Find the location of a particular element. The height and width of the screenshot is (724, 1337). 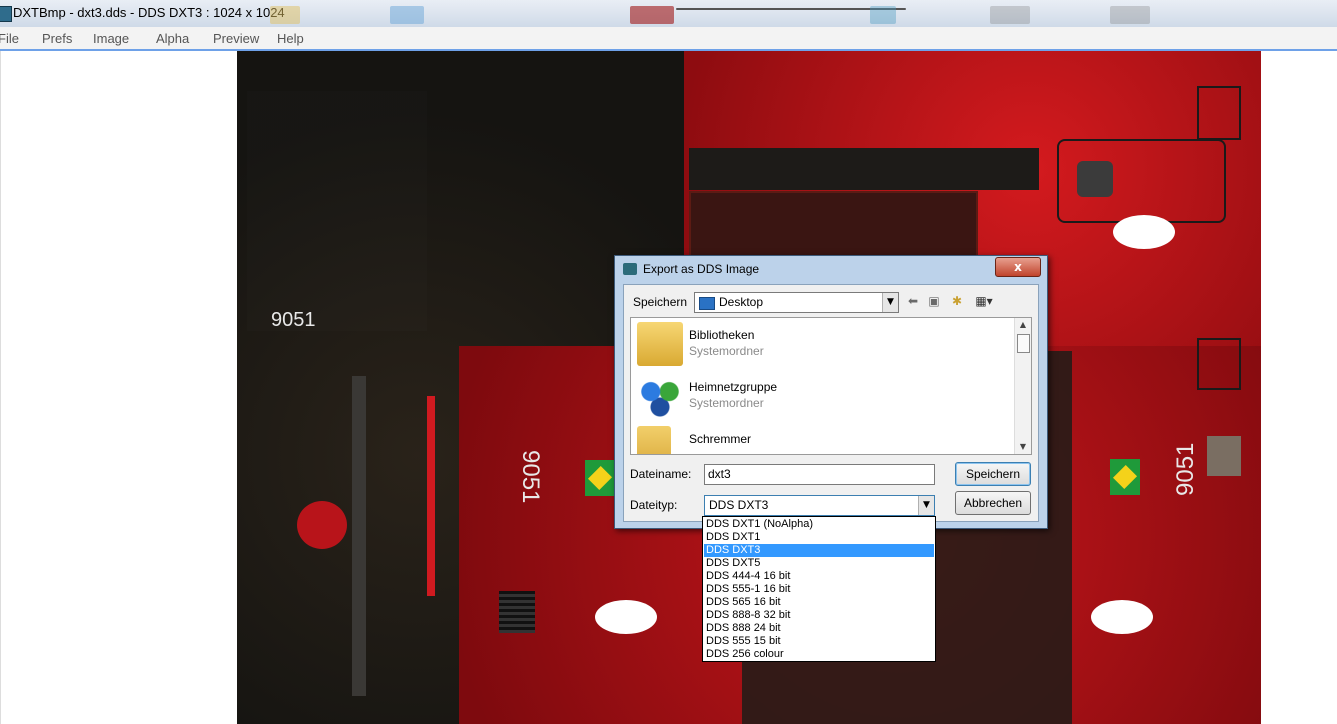

texture-rect is located at coordinates (1095, 179).